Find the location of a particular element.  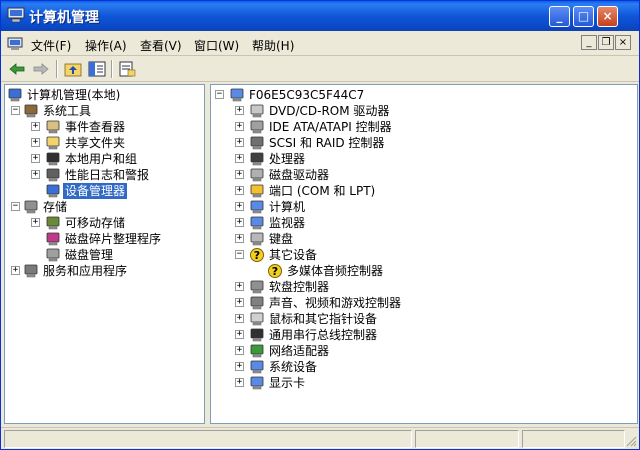

tree-row: 设备管理器 is located at coordinates (104, 191).